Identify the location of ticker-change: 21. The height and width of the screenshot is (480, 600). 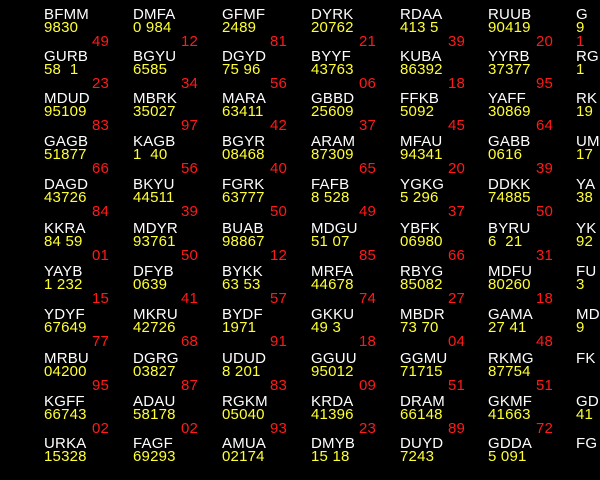
(368, 41).